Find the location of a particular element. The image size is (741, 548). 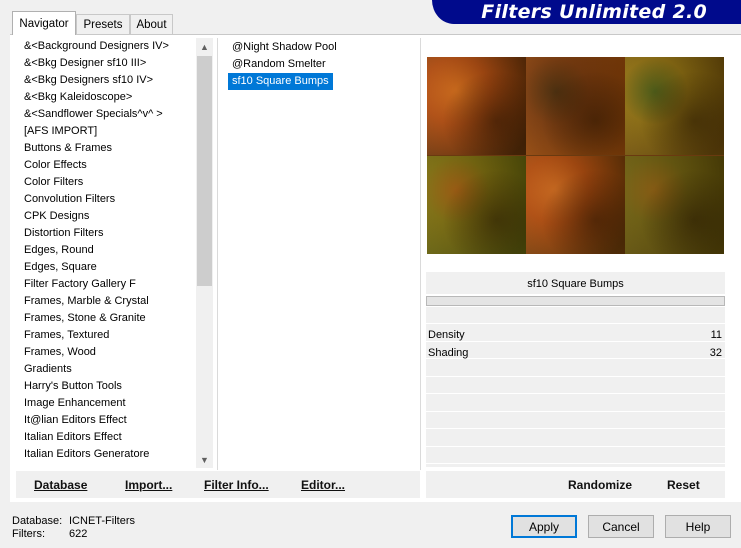

category-item: Edges, Round is located at coordinates (108, 250).